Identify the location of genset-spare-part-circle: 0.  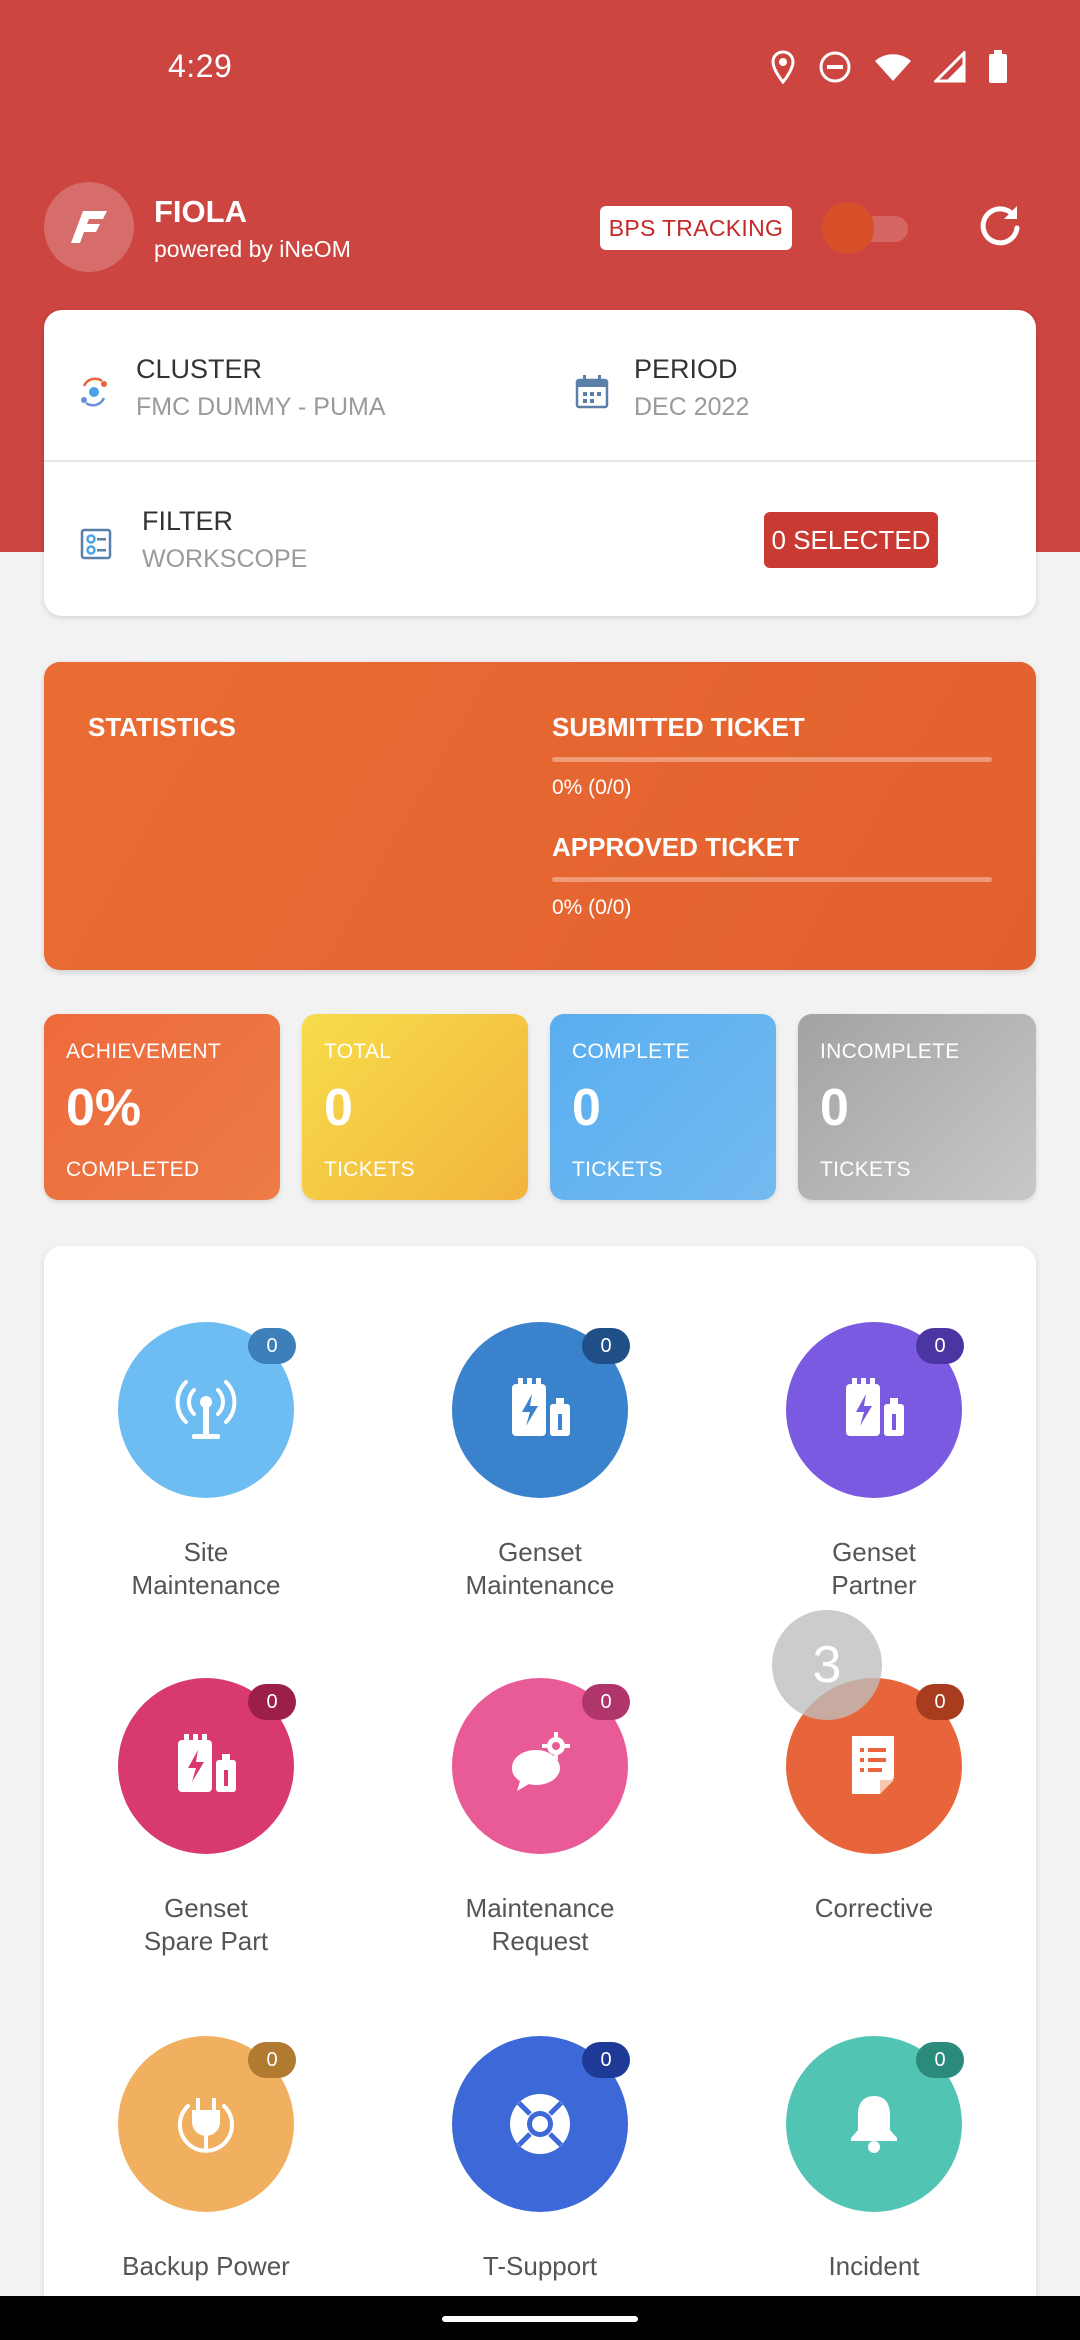
(207, 1766).